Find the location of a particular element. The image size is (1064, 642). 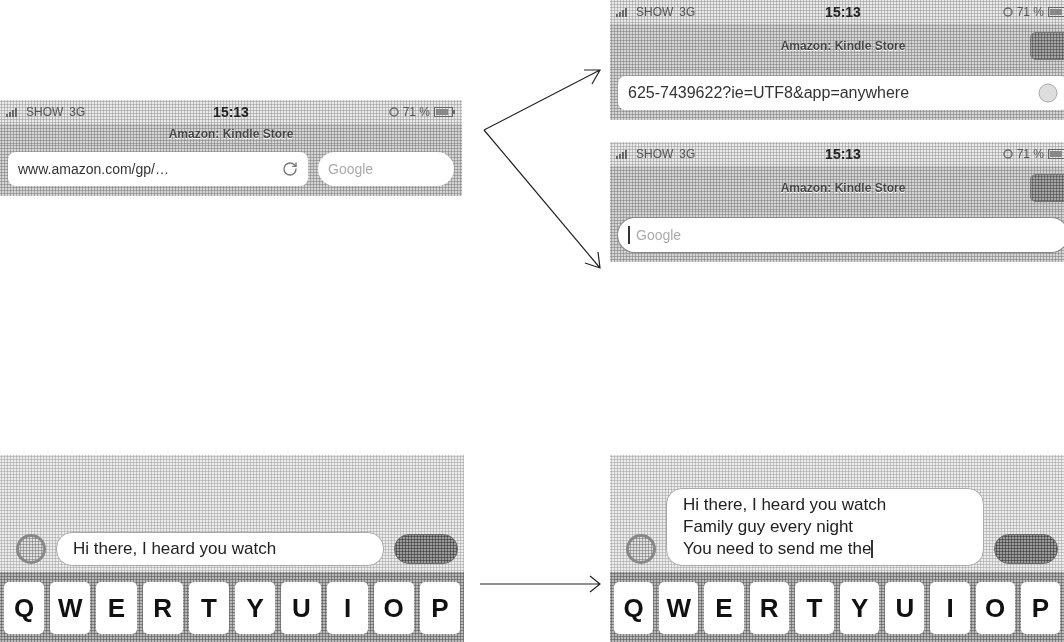

address-field: 625-7439622?ie=UTF8&app=anywhere is located at coordinates (841, 93).